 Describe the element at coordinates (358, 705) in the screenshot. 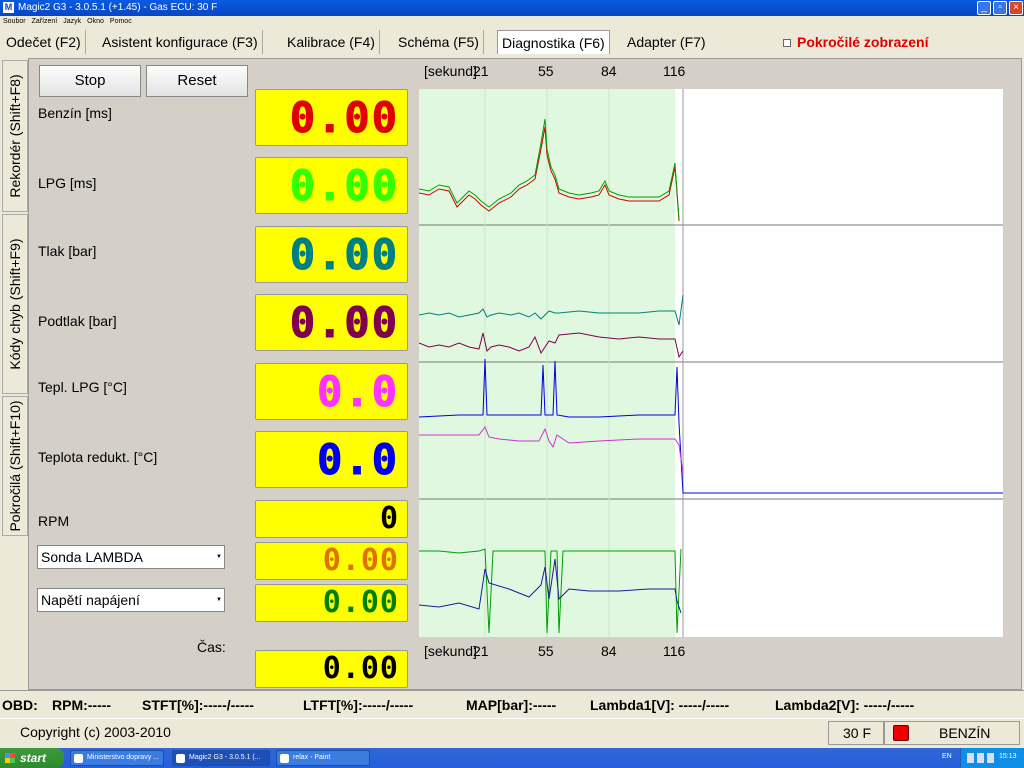

I see `obd-ltft: LTFT[%]:-----/-----` at that location.